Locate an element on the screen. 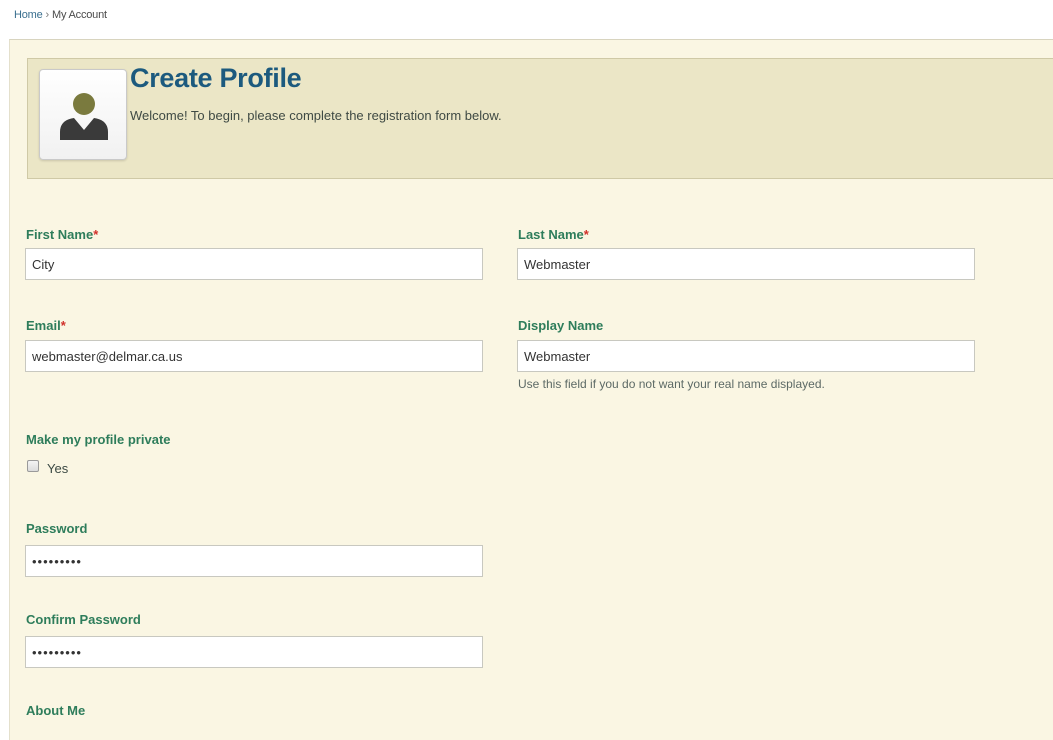 The image size is (1053, 740). confirm-password-field is located at coordinates (254, 652).